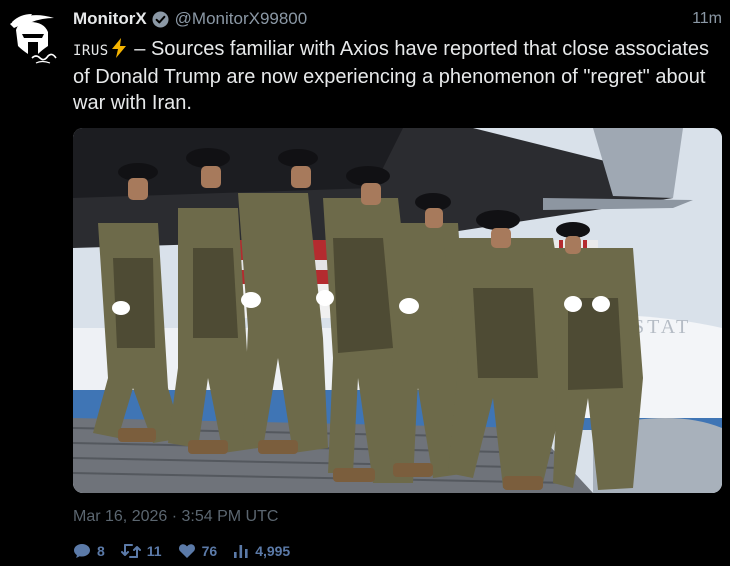 The image size is (730, 566). What do you see at coordinates (119, 48) in the screenshot?
I see `lightning-bolt-icon` at bounding box center [119, 48].